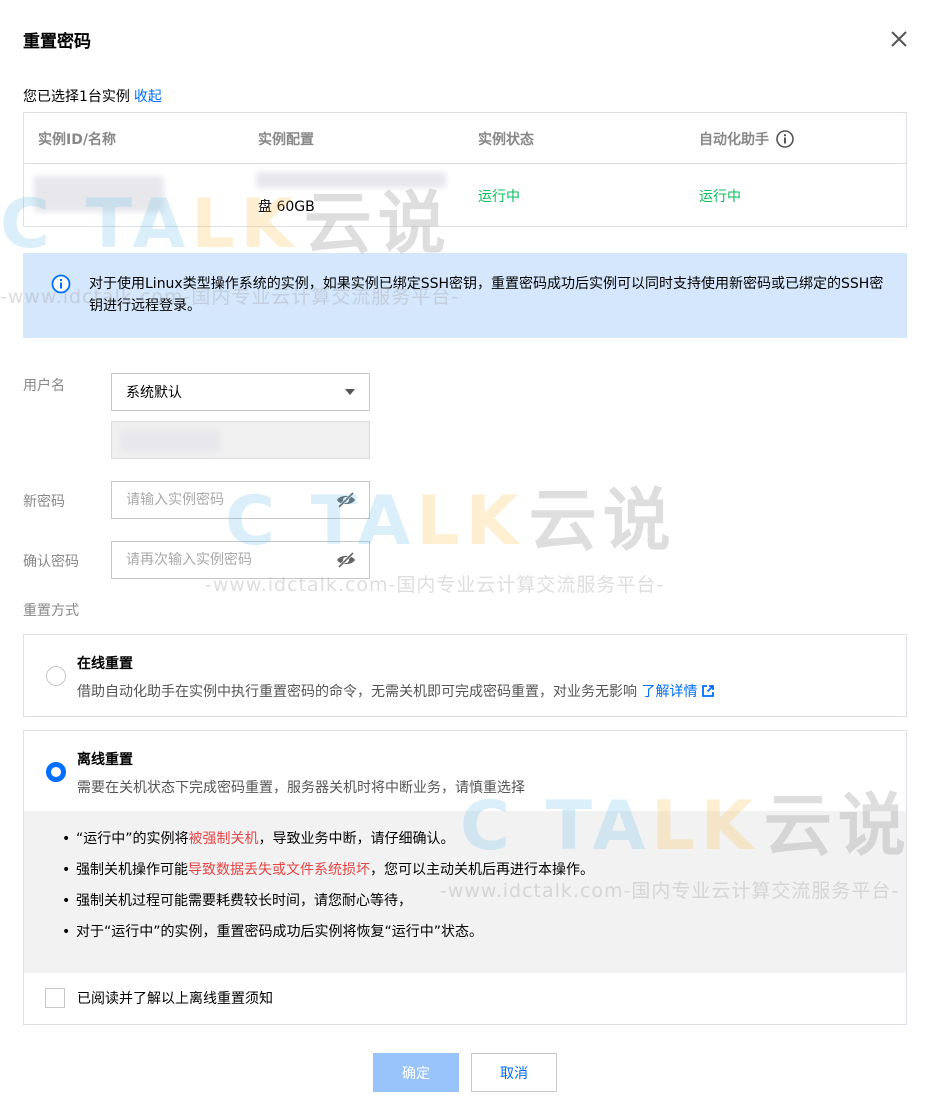 The height and width of the screenshot is (1115, 931). I want to click on column-header-status: 实例状态, so click(506, 140).